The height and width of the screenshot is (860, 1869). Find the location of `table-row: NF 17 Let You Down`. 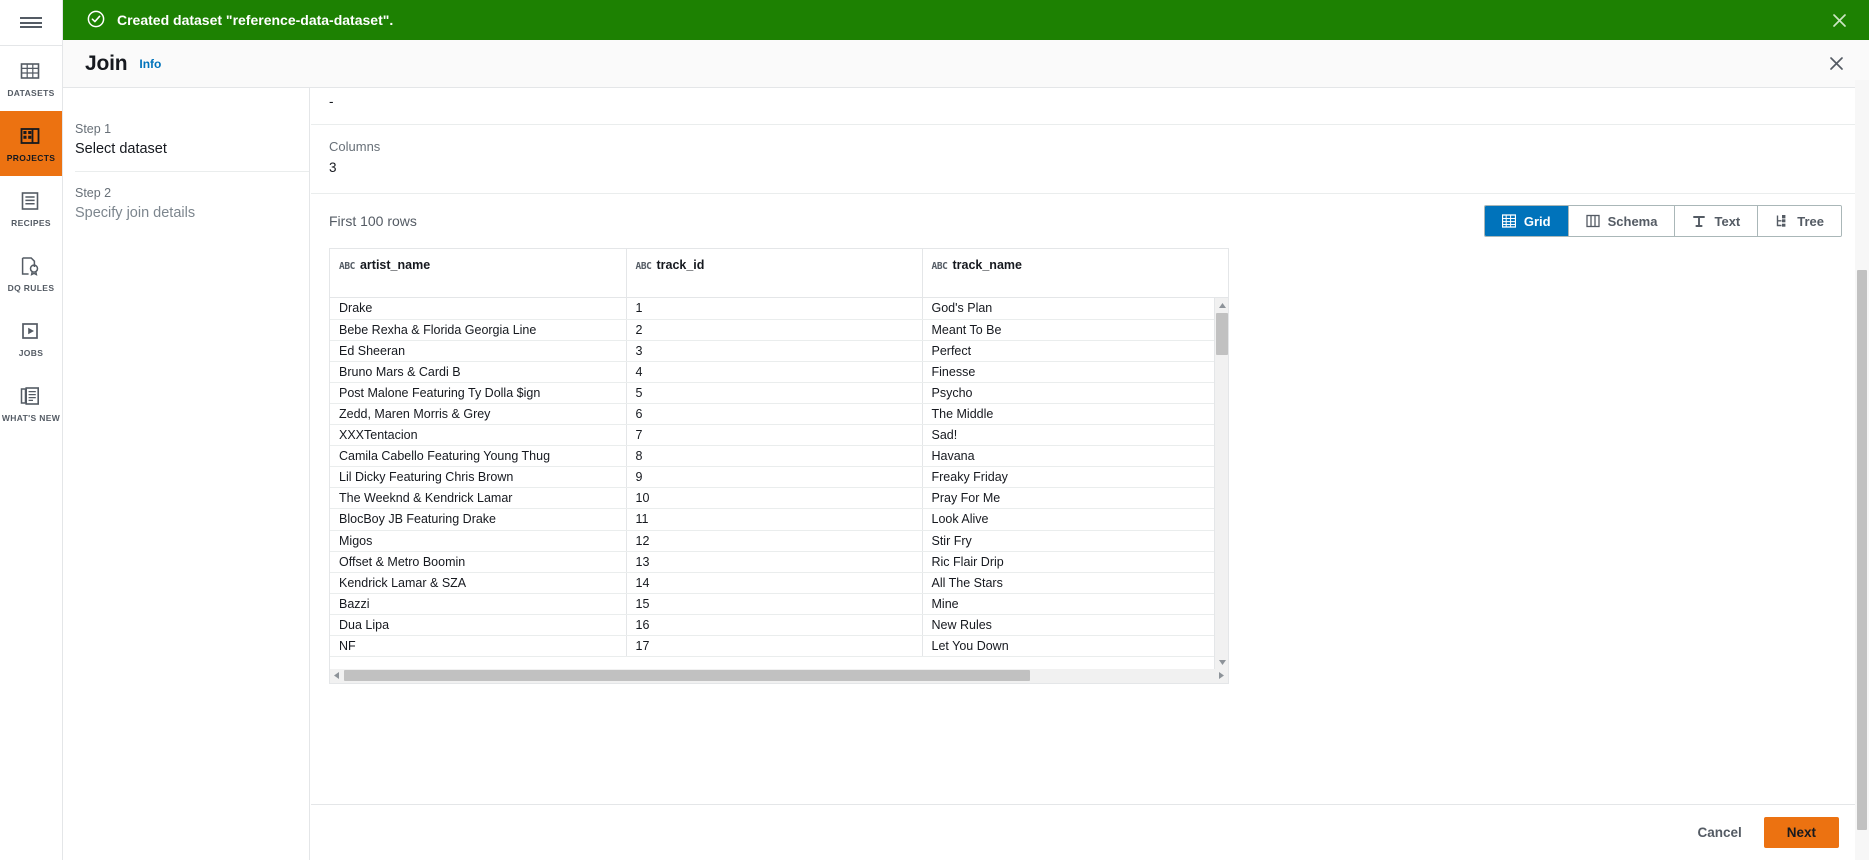

table-row: NF 17 Let You Down is located at coordinates (773, 646).